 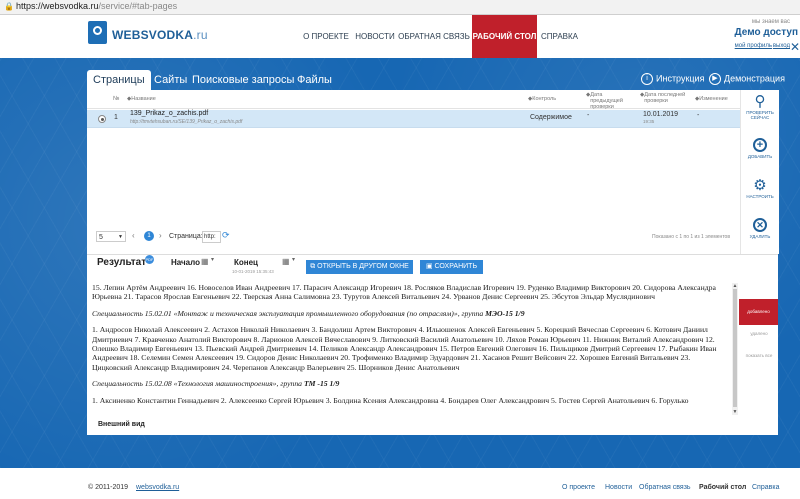 I want to click on tab-files: Файлы, so click(x=314, y=80).